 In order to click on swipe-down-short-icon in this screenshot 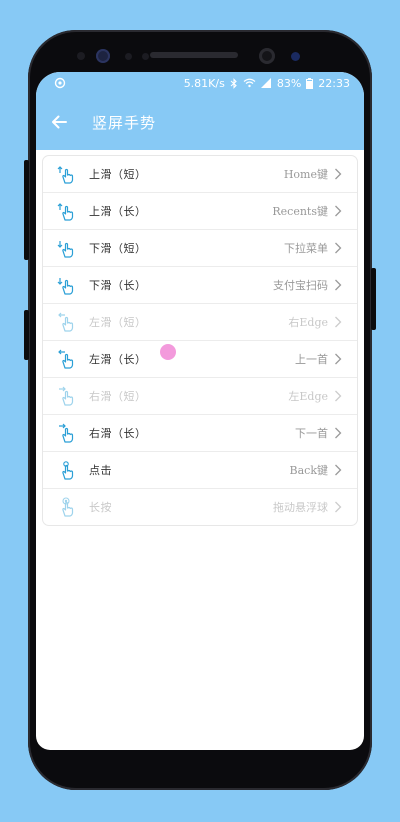, I will do `click(66, 248)`.